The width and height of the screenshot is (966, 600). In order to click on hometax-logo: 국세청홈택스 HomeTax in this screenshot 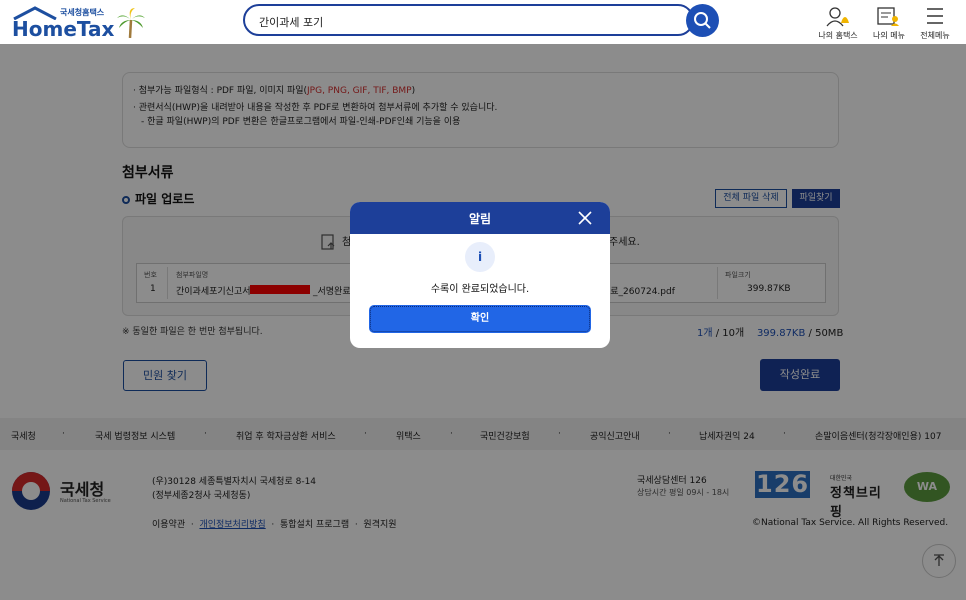, I will do `click(79, 23)`.